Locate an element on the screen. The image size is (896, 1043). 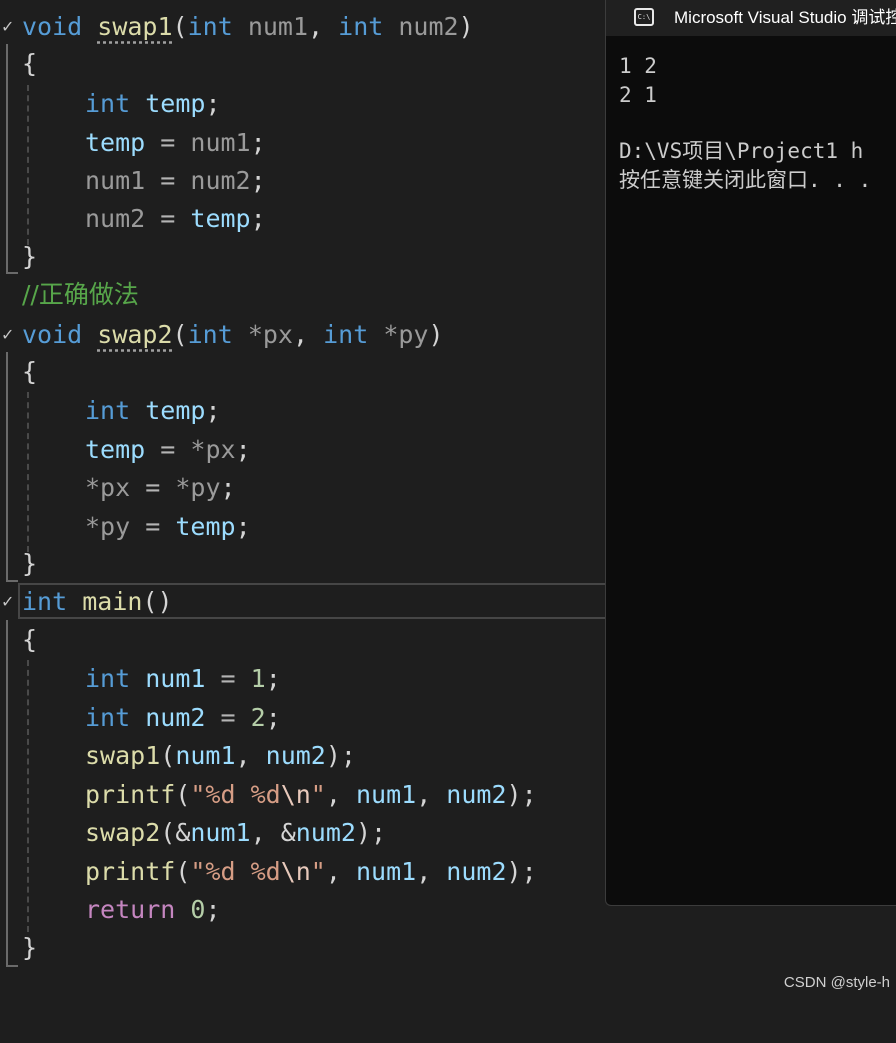
watermark: CSDN @style-h is located at coordinates (836, 982).